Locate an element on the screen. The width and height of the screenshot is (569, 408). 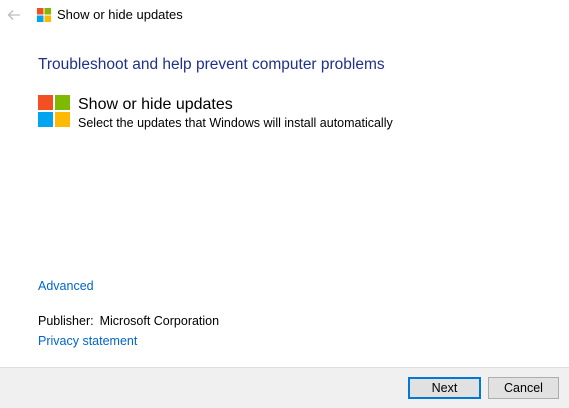
publisher-info: Publisher: Microsoft Corporation is located at coordinates (128, 321).